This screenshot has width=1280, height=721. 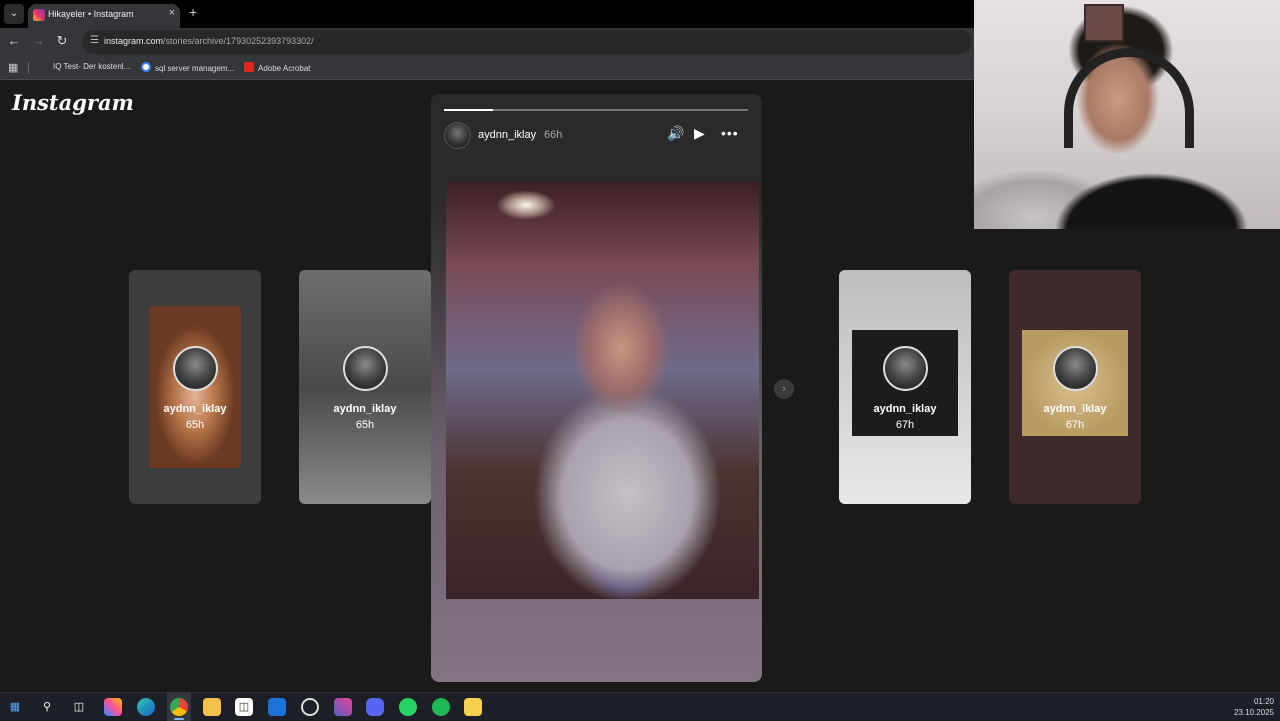 I want to click on more-icon: •••, so click(x=730, y=133).